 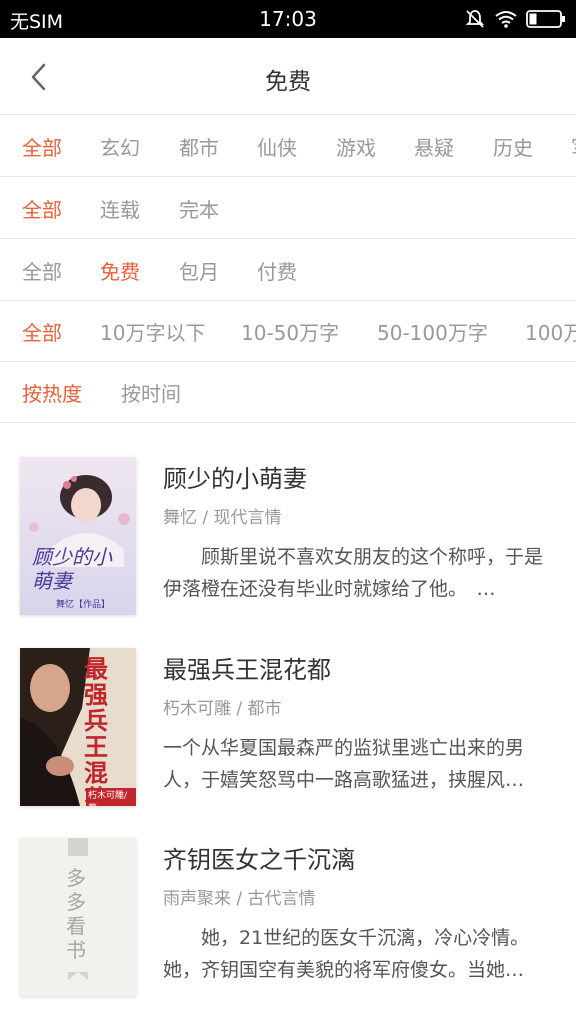 I want to click on sort-by-time: 按时间, so click(x=151, y=392).